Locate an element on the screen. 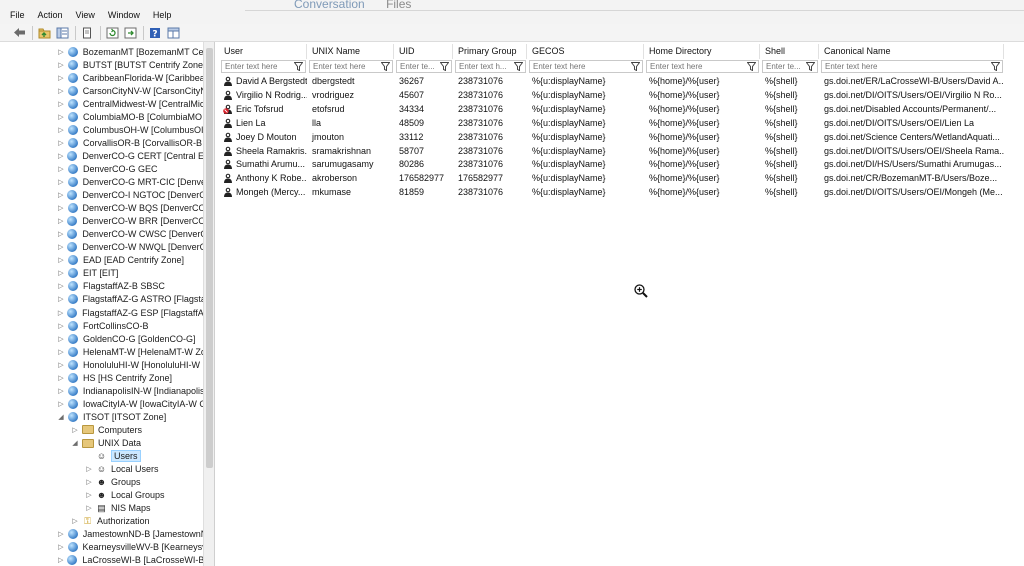 The height and width of the screenshot is (566, 1024). tree-node: ▷ DenverCO-I NGTOC [DenverCO is located at coordinates (130, 195).